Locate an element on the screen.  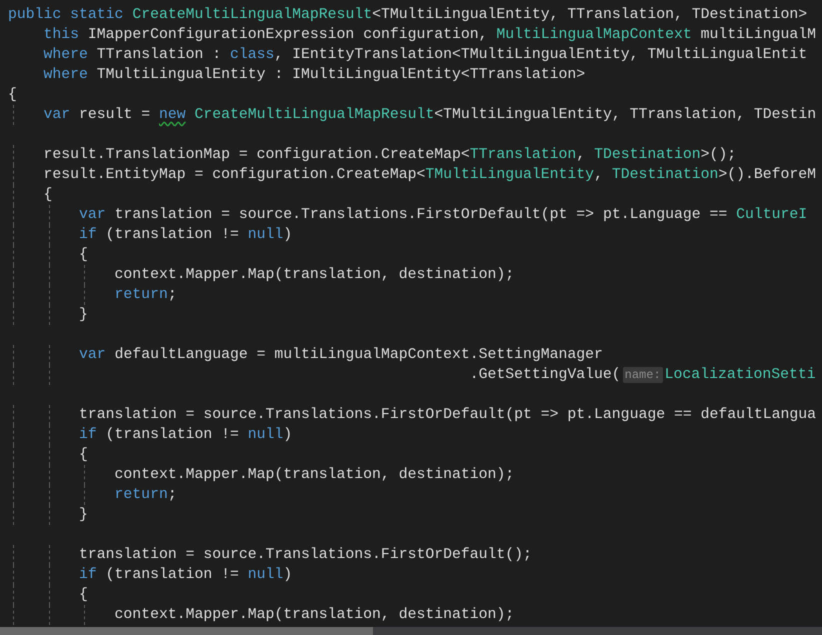
code-text: TTranslation : is located at coordinates (159, 55).